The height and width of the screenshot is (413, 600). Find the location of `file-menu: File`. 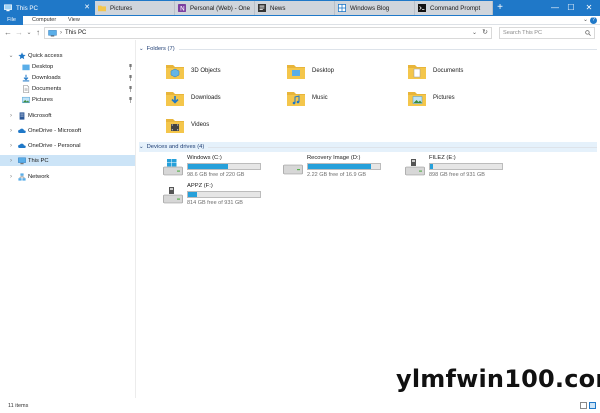

file-menu: File is located at coordinates (11, 20).